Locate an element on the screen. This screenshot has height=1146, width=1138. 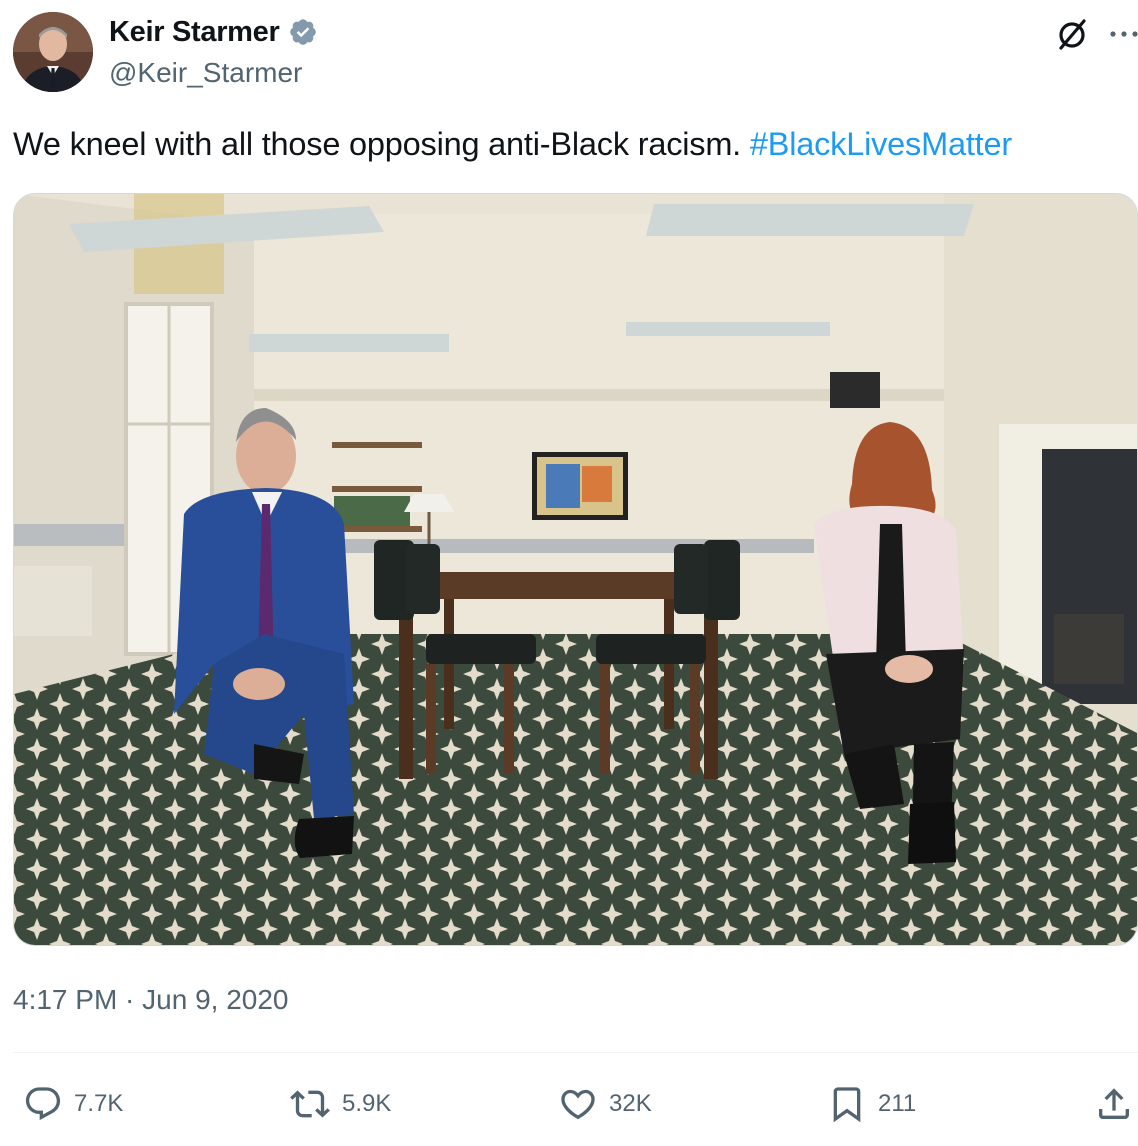
bookmark-icon is located at coordinates (847, 1105).